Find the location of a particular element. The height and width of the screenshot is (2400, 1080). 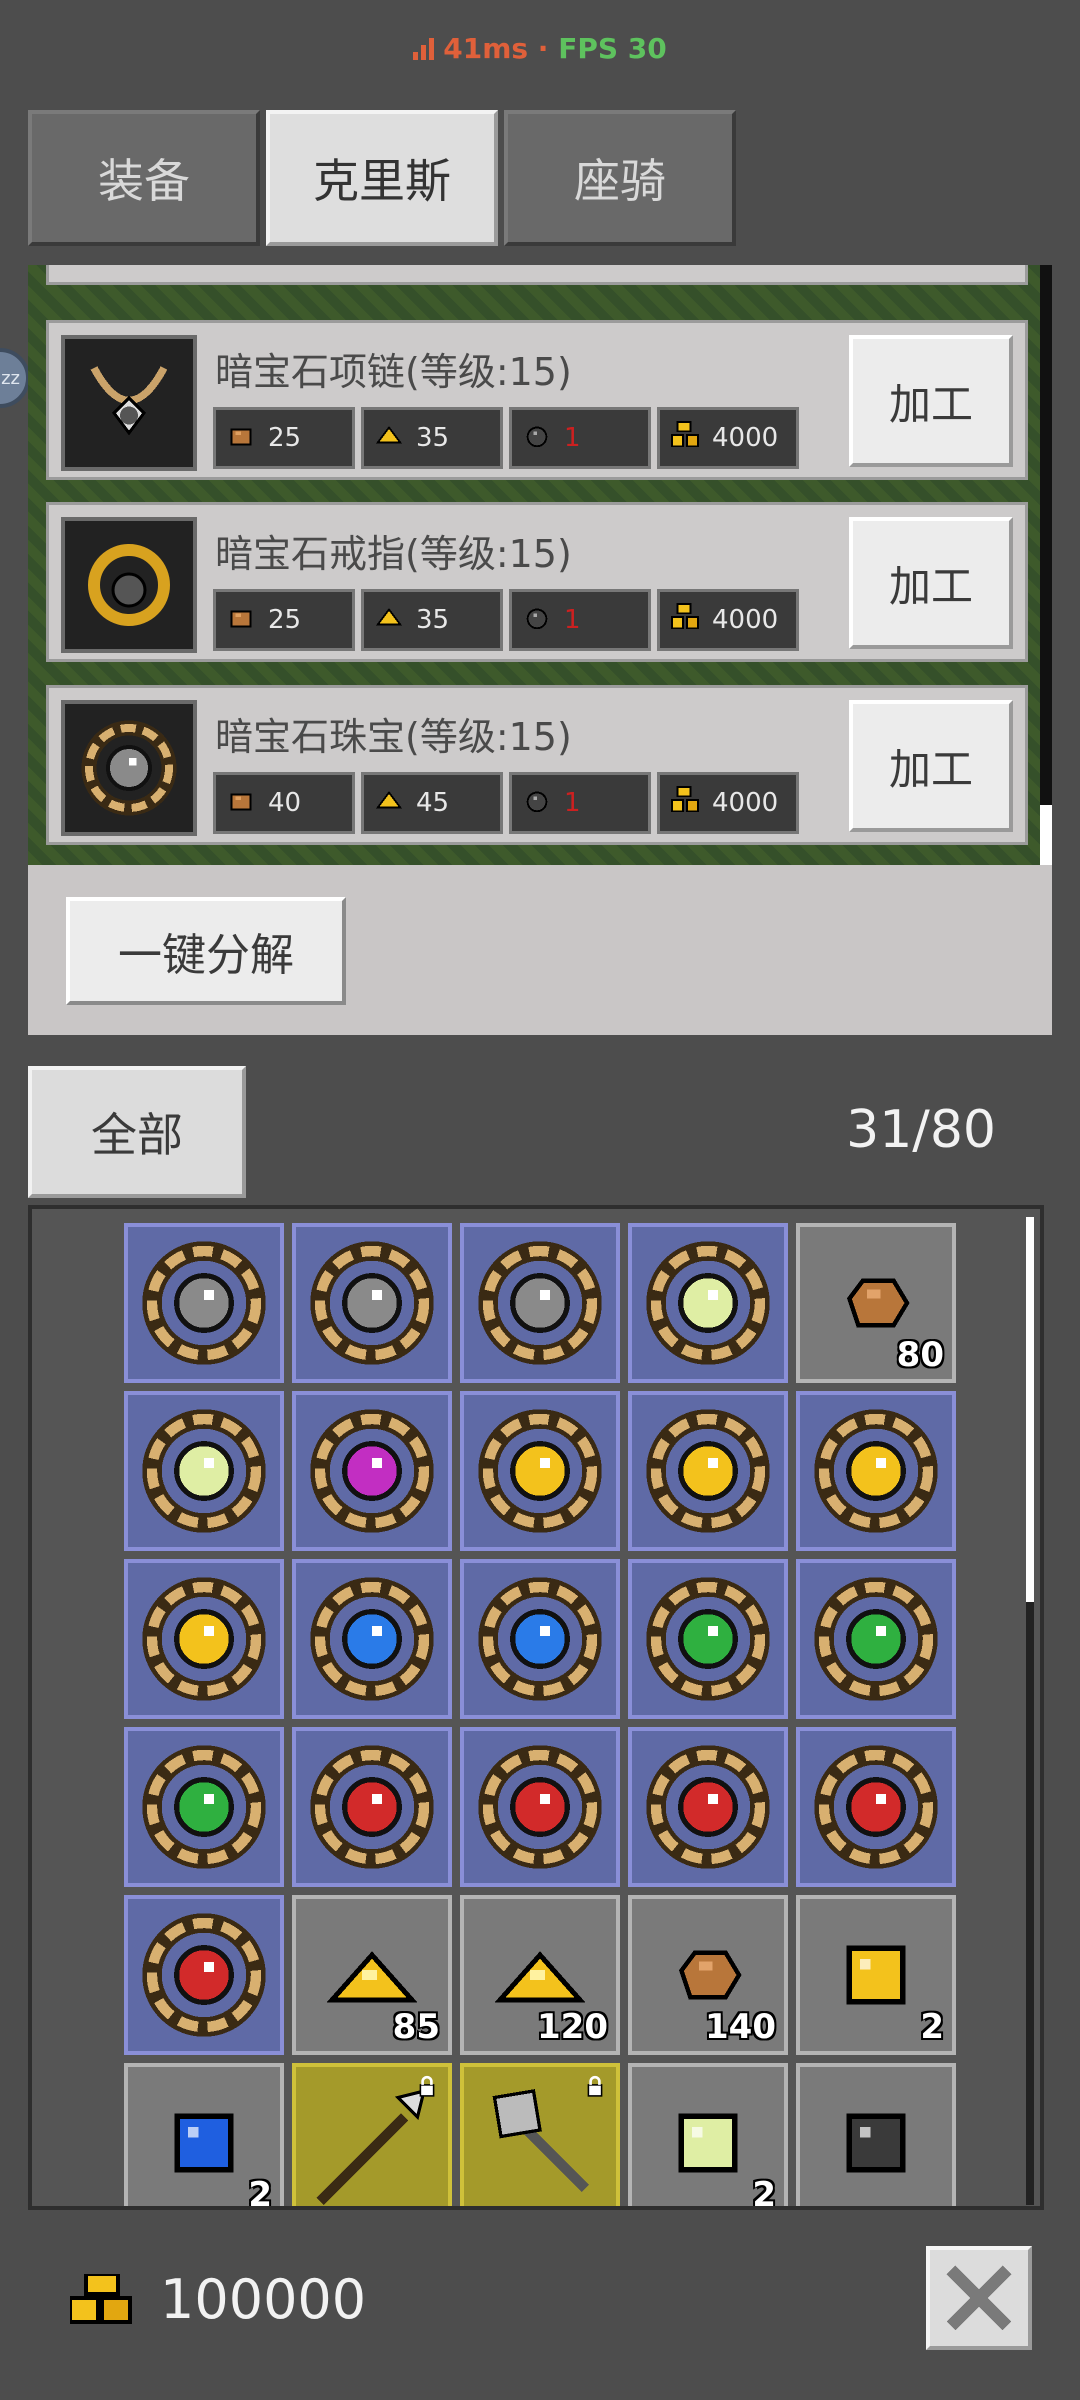

sleep-bubble-icon: zz is located at coordinates (15, 378).